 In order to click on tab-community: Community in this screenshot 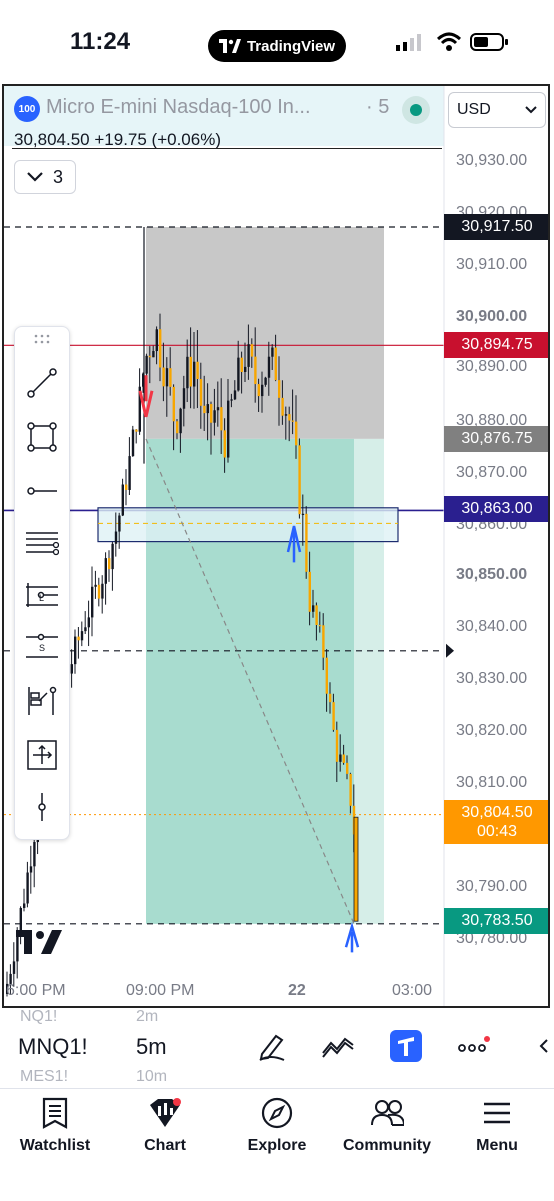, I will do `click(387, 1129)`.